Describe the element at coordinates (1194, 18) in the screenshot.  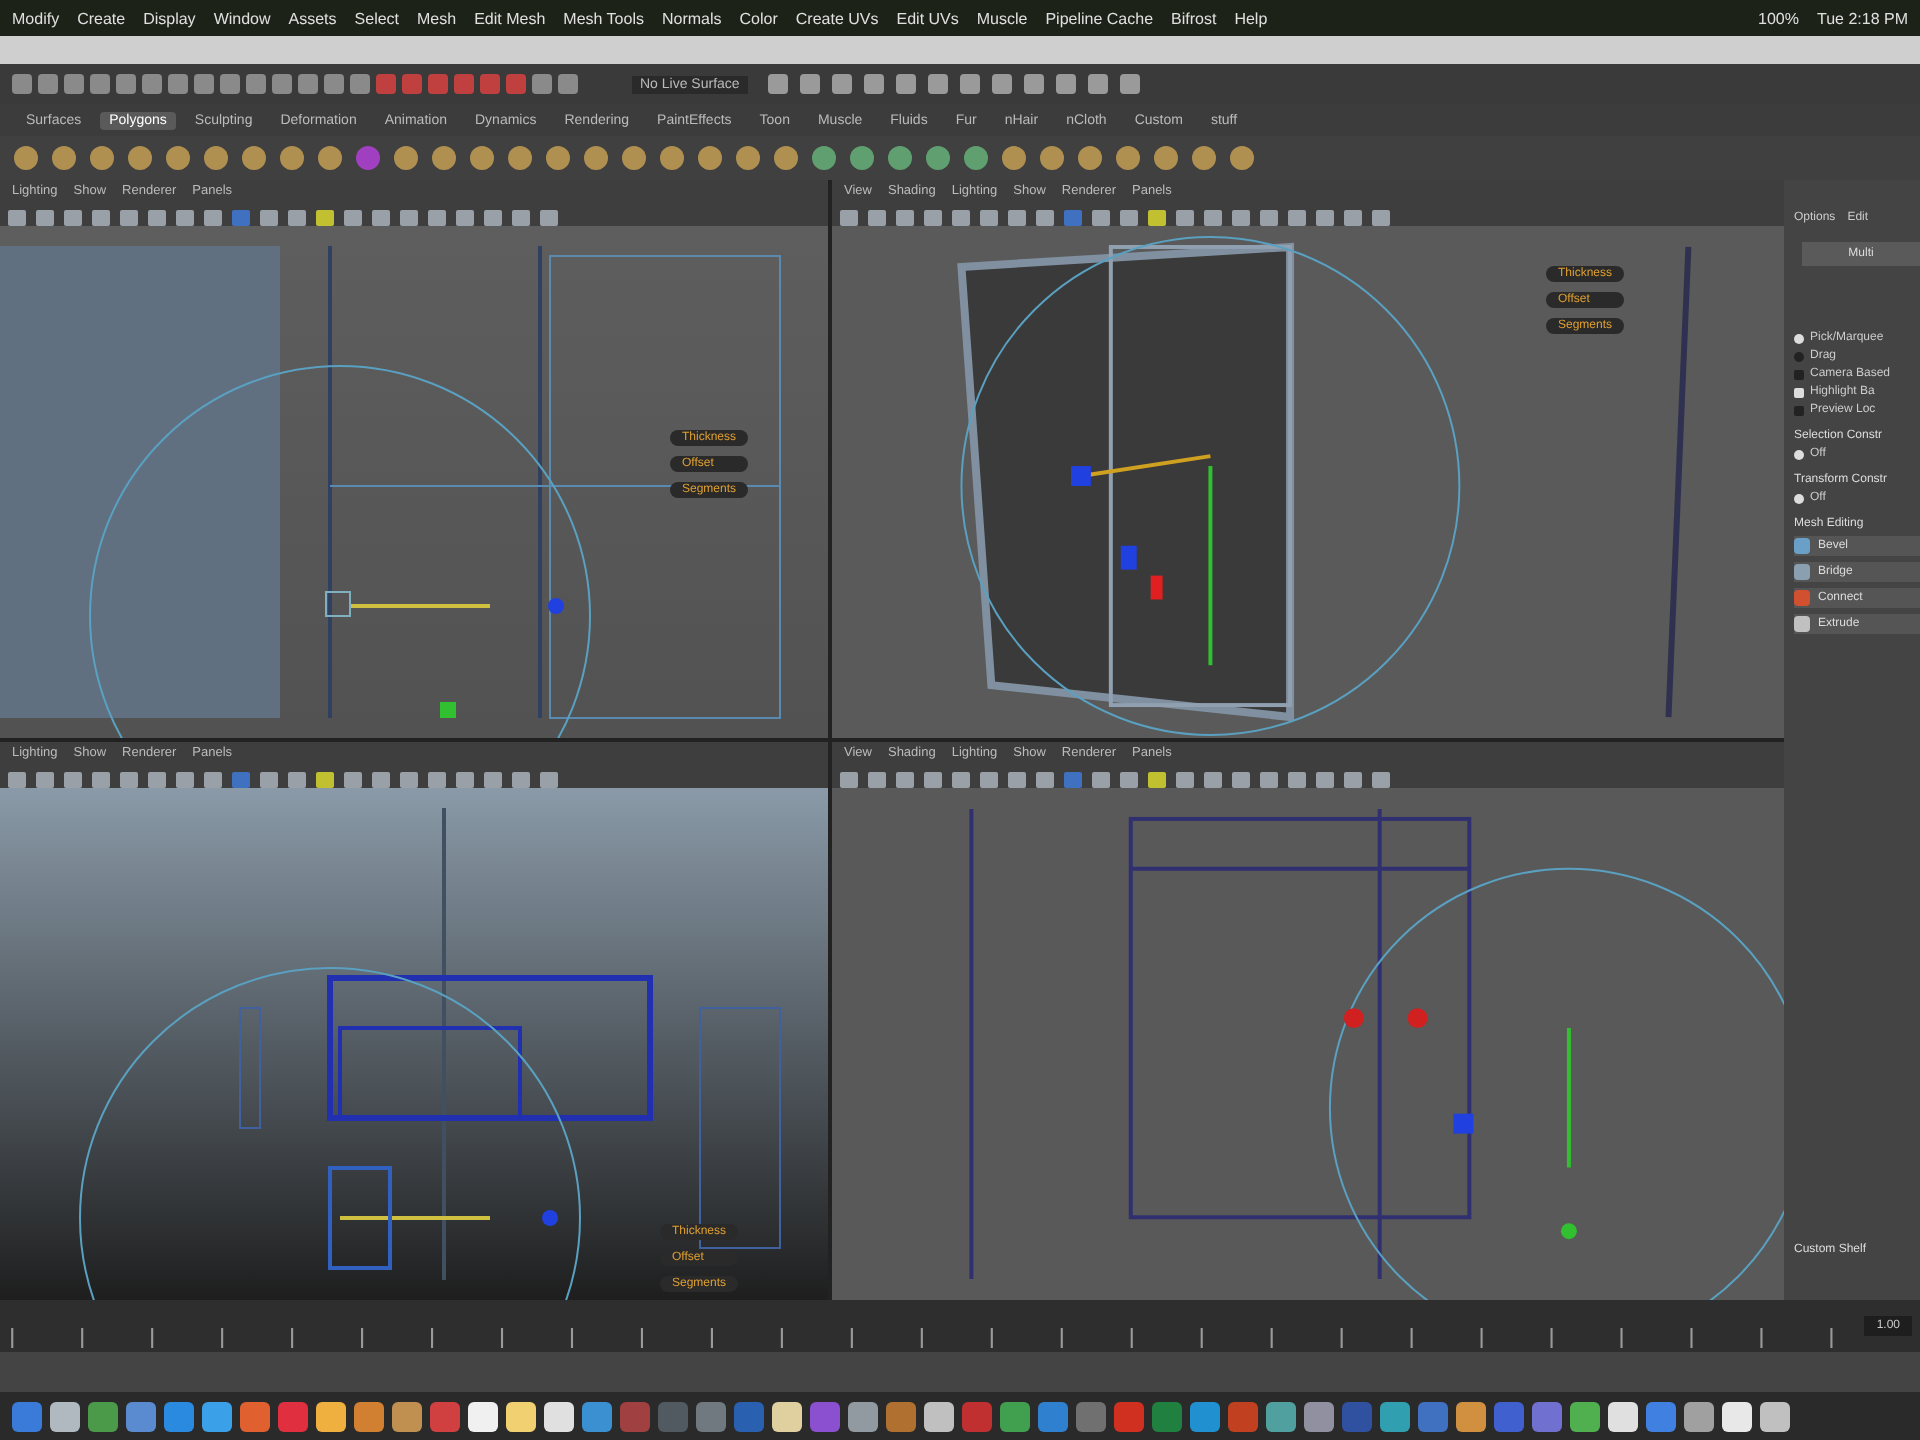
I see `menu-item: Bifrost` at that location.